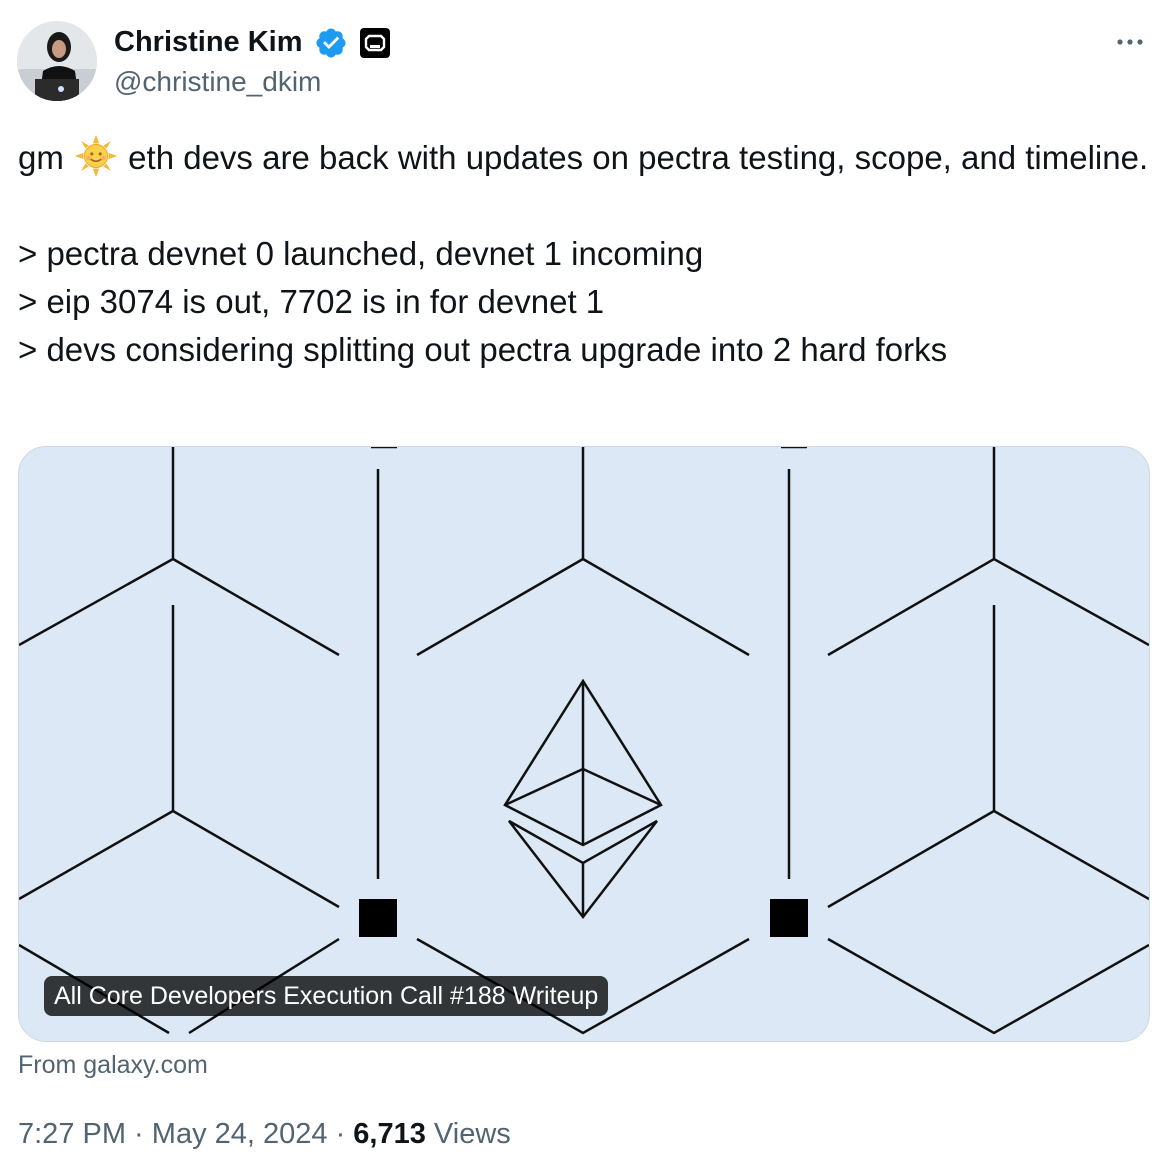 The image size is (1174, 1172). I want to click on sun-with-face-emoji-icon, so click(96, 156).